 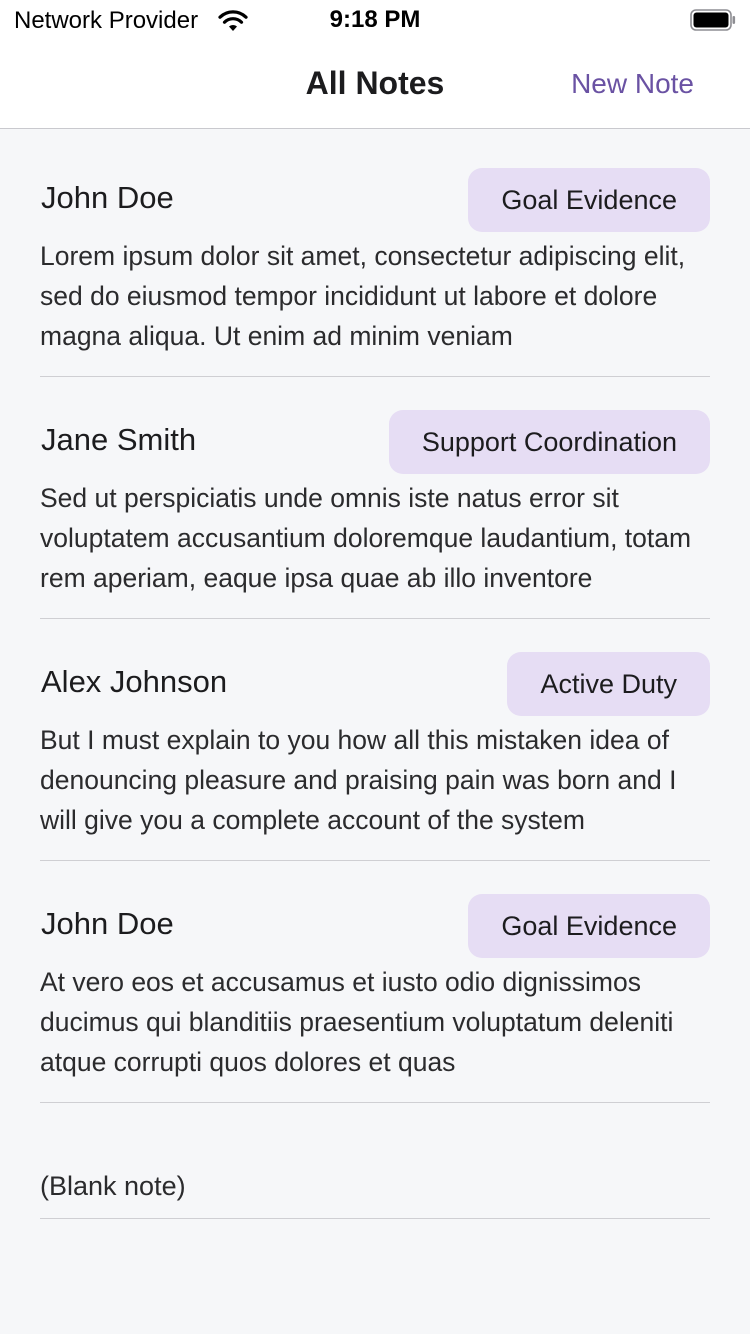 What do you see at coordinates (119, 439) in the screenshot?
I see `note-author: Jane Smith` at bounding box center [119, 439].